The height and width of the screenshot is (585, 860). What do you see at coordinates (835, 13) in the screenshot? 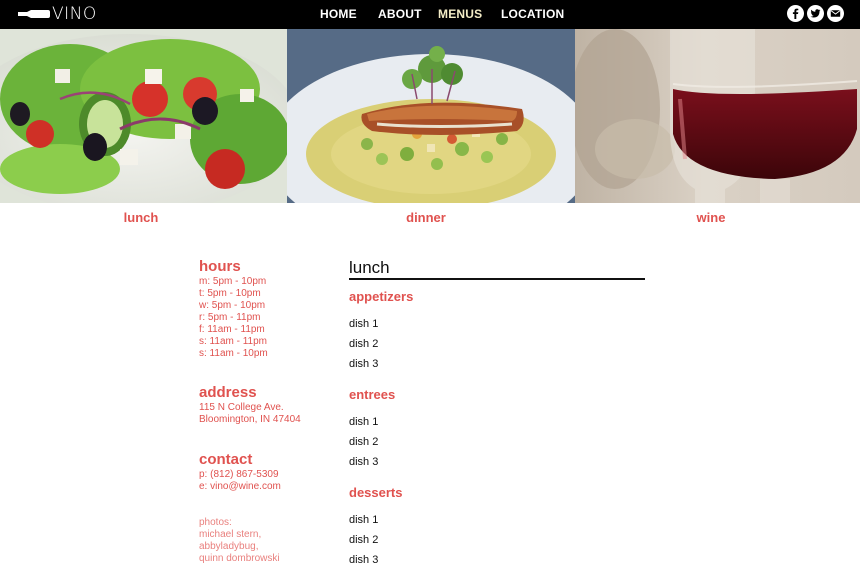
I see `mail-icon` at bounding box center [835, 13].